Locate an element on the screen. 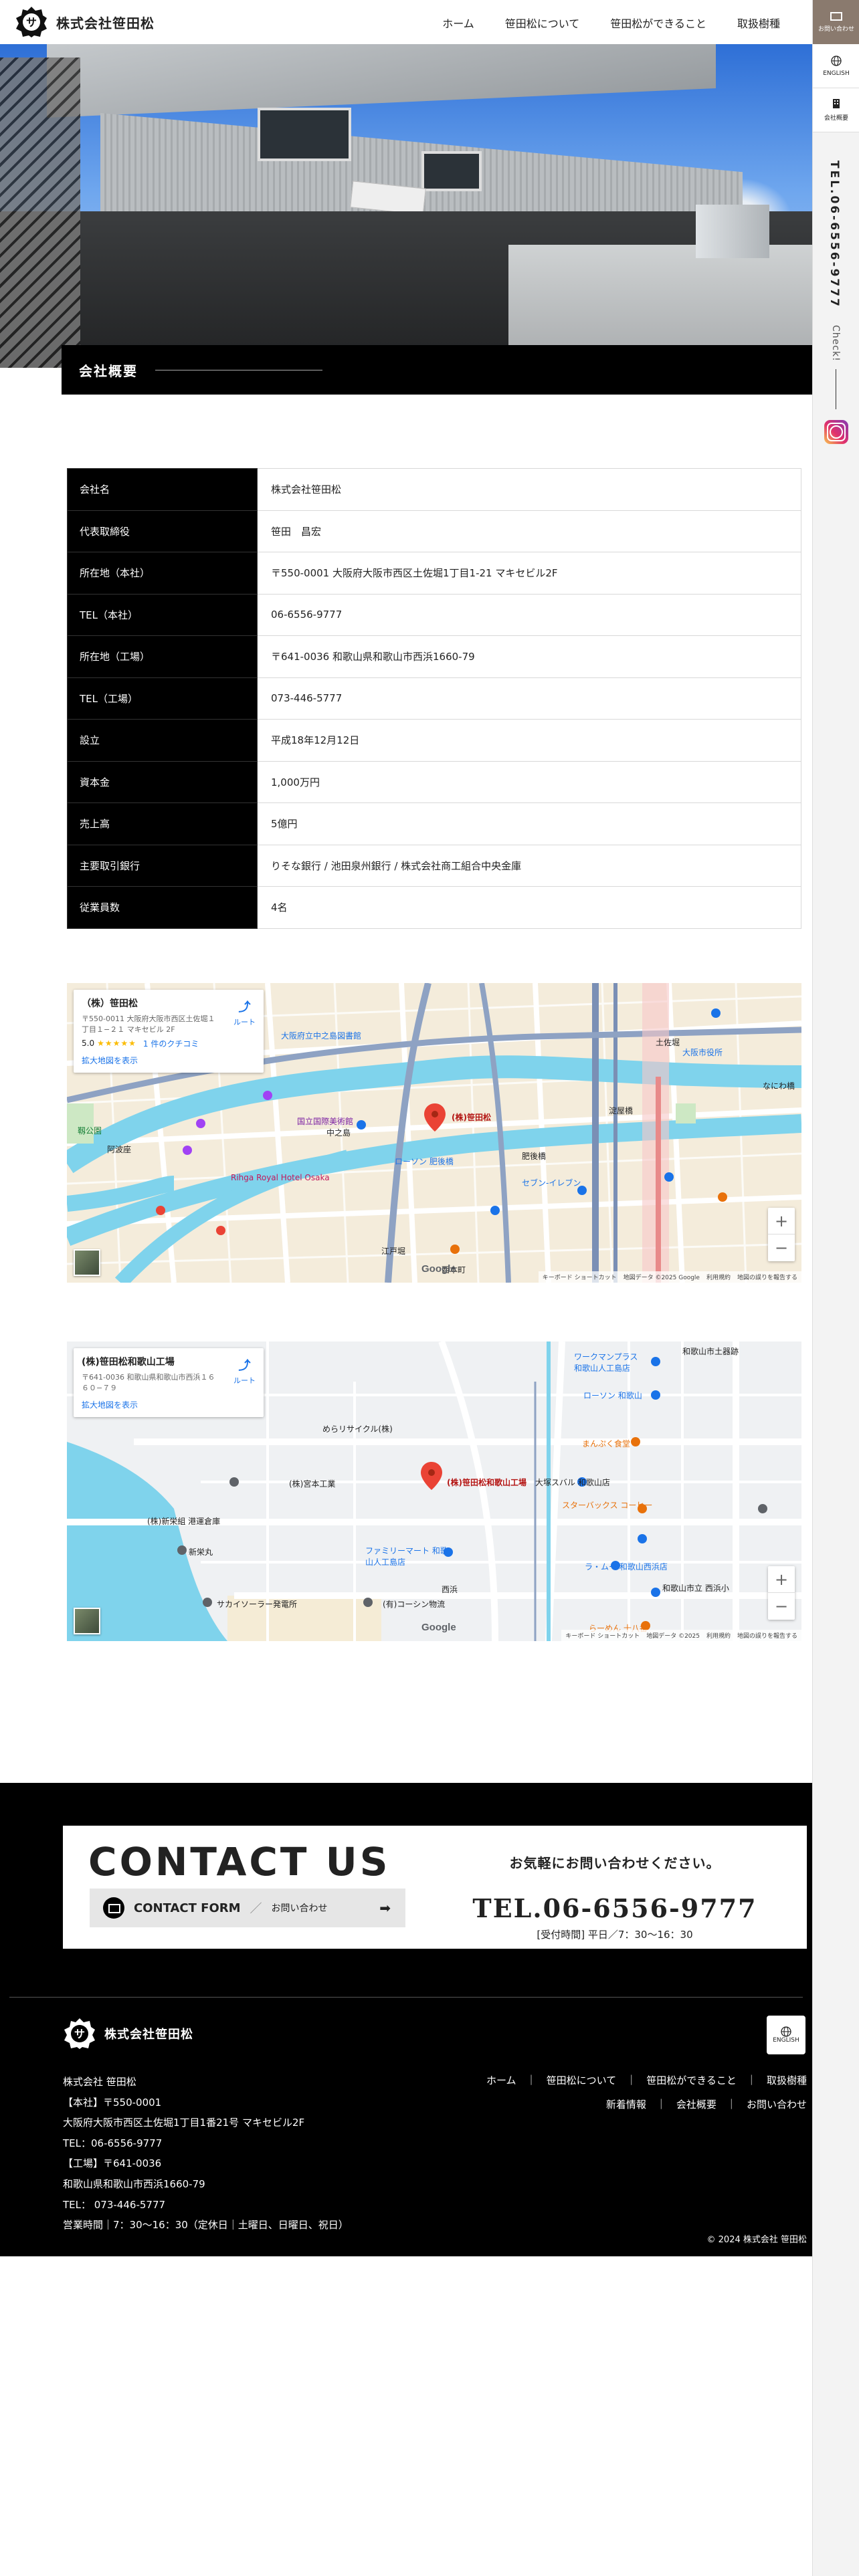 This screenshot has width=859, height=2576. company-field-label: 所在地（工場） is located at coordinates (162, 656).